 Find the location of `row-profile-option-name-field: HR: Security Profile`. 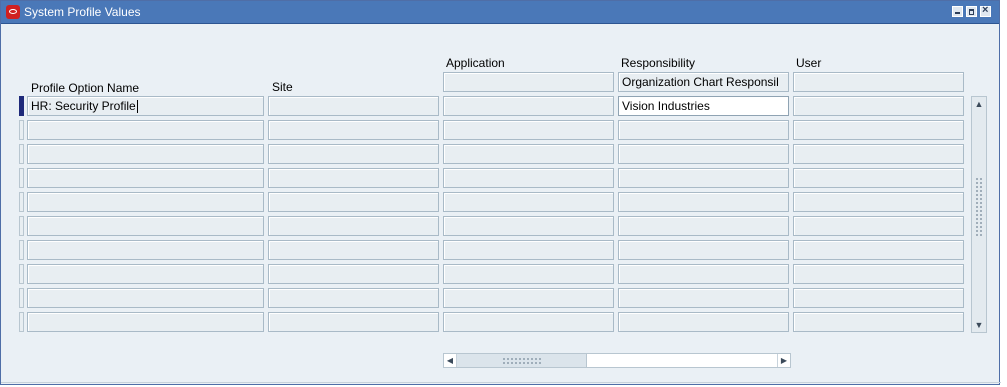

row-profile-option-name-field: HR: Security Profile is located at coordinates (145, 106).